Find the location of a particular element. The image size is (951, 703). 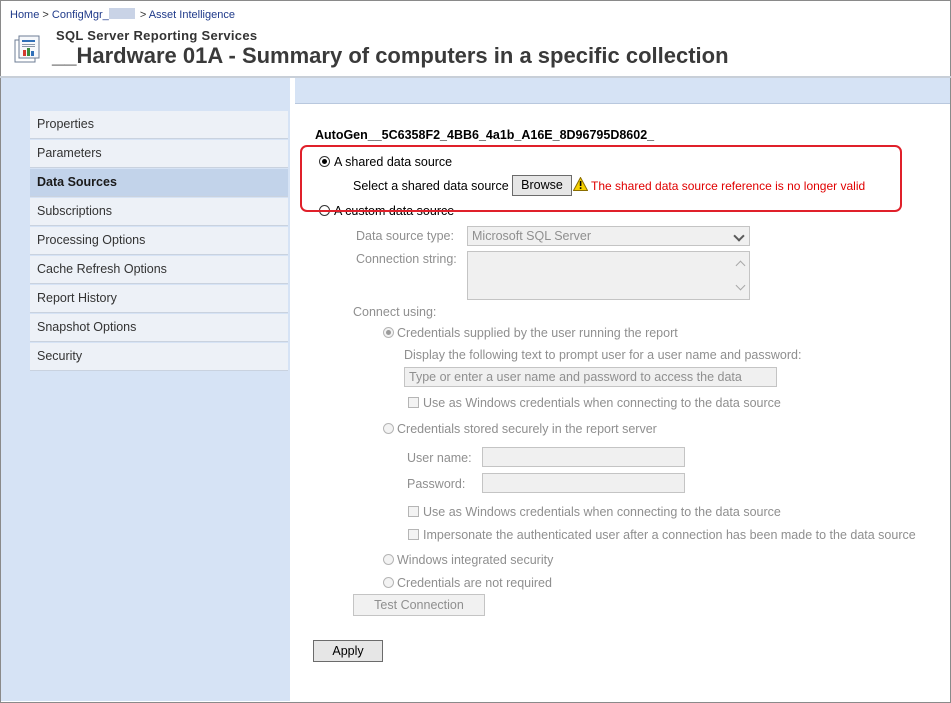

cred-stored-radio is located at coordinates (388, 428).